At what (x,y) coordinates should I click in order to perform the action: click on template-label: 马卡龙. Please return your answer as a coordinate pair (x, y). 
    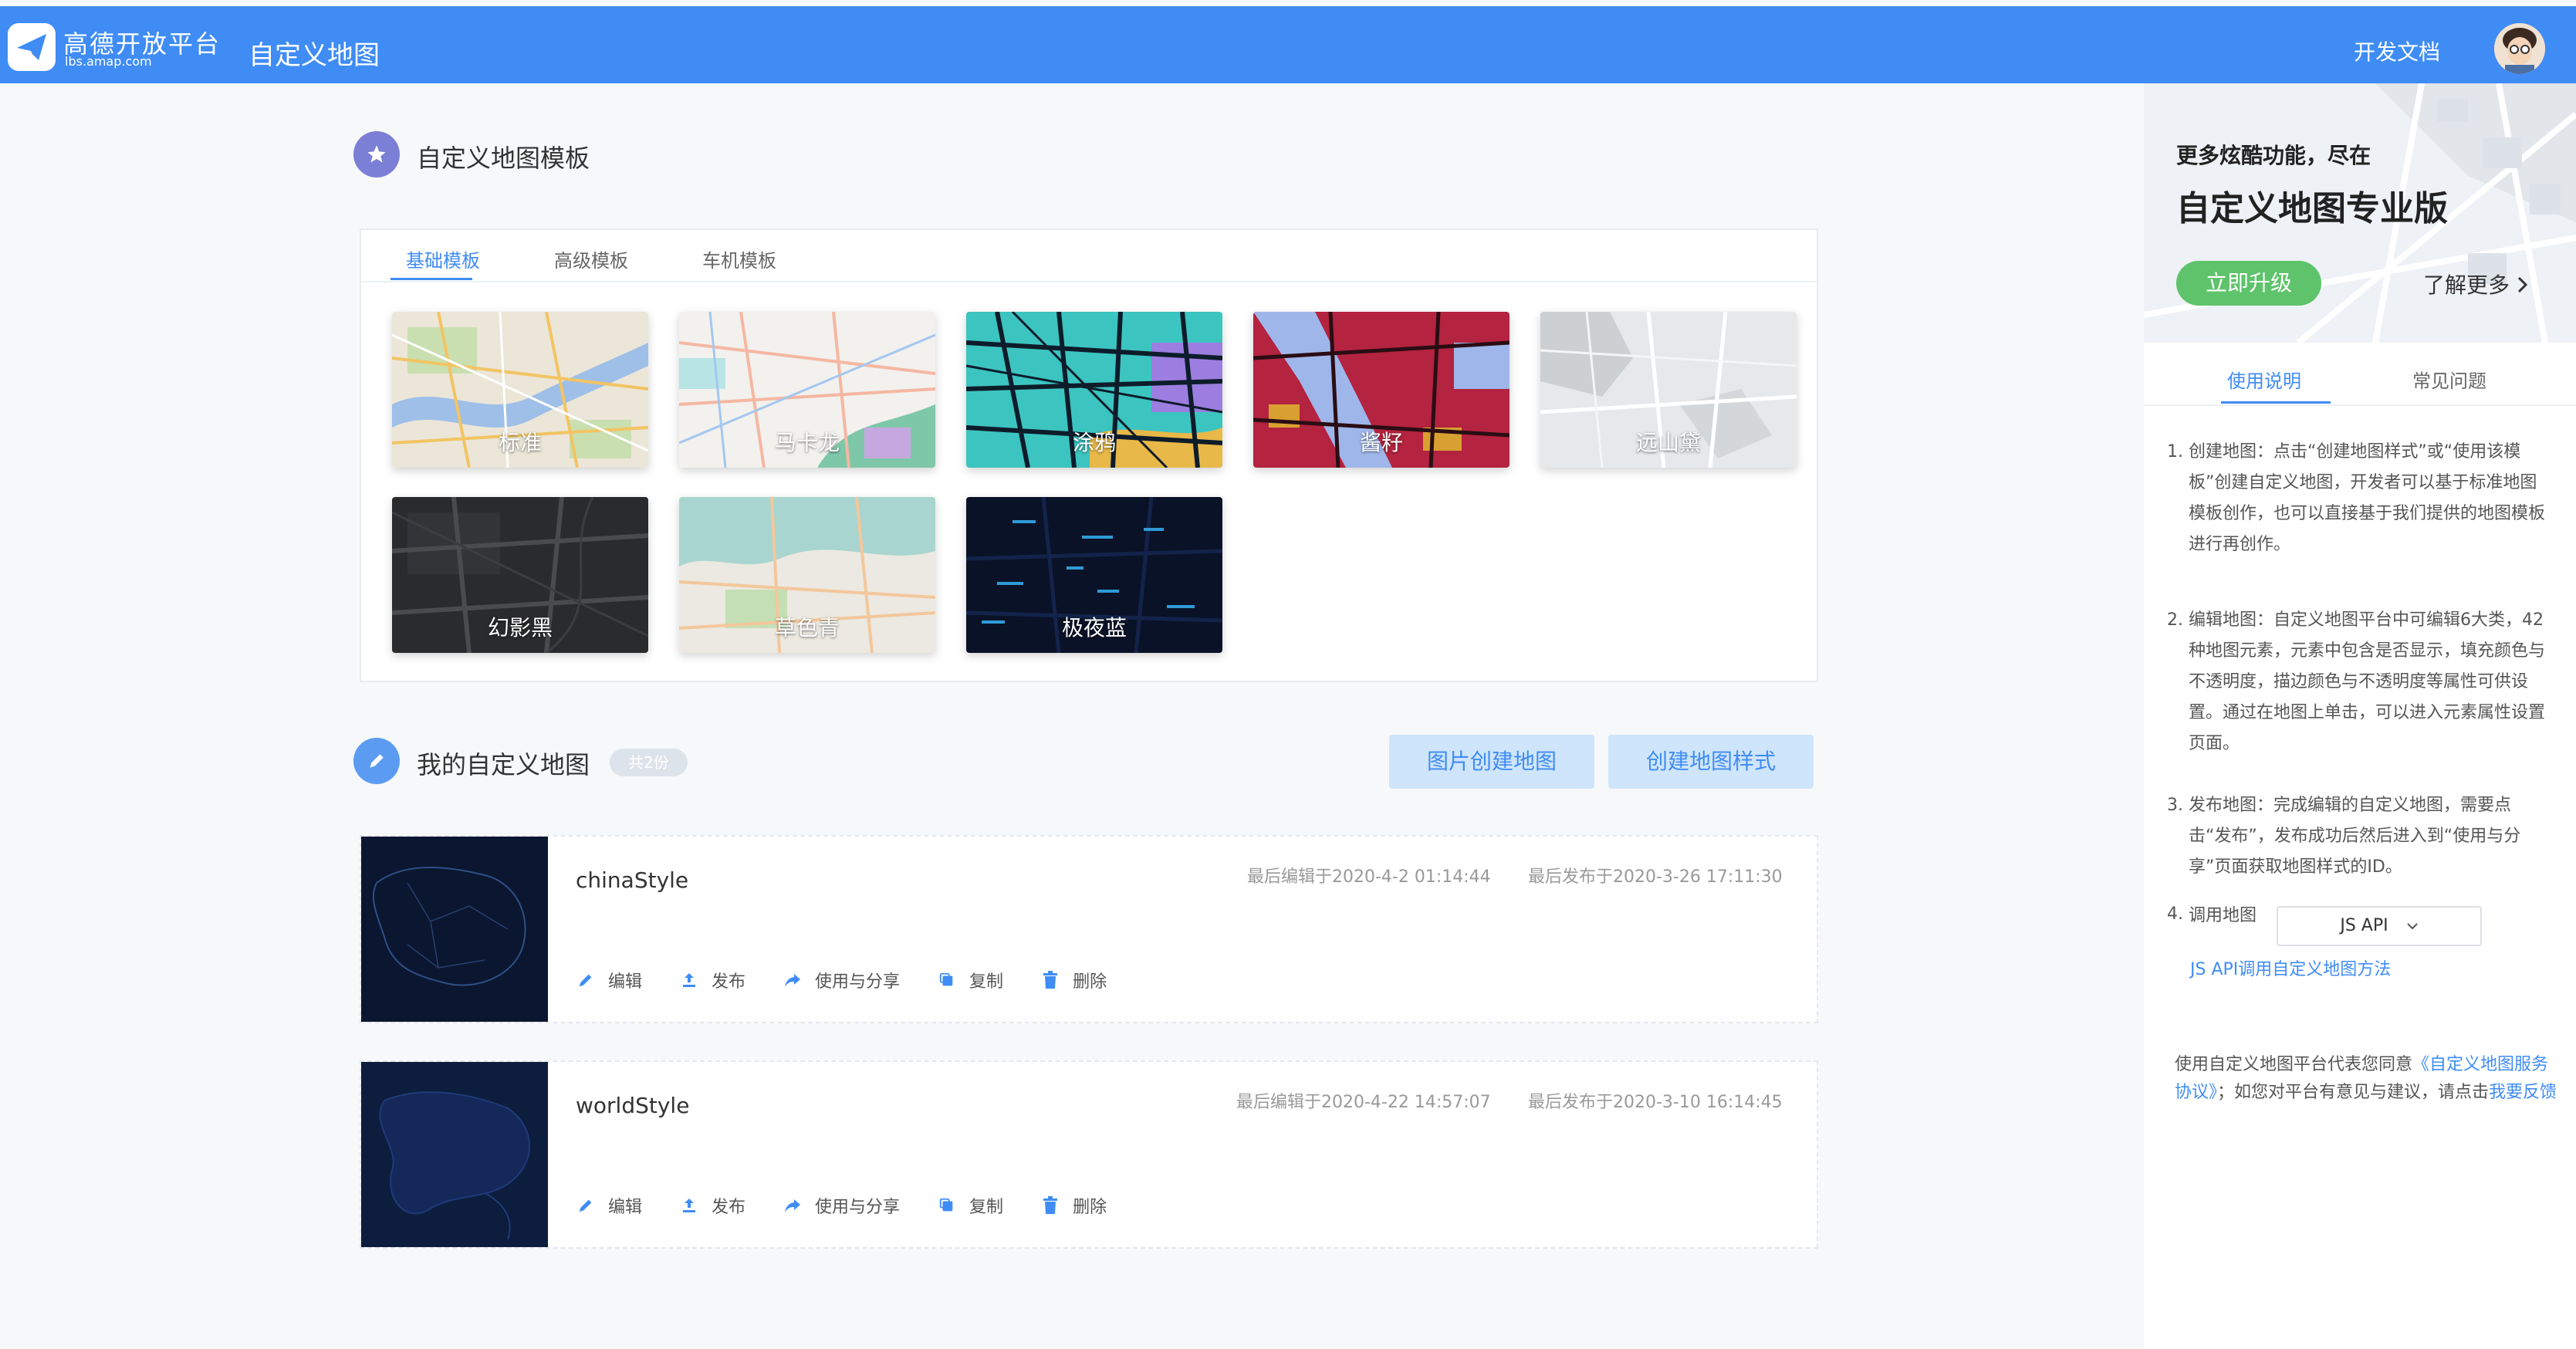
    Looking at the image, I should click on (807, 443).